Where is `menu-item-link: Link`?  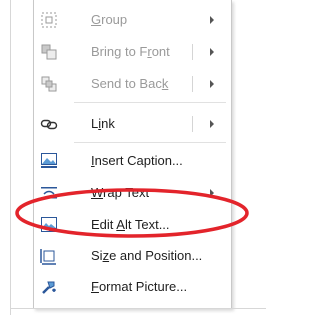
menu-item-link: Link is located at coordinates (132, 124).